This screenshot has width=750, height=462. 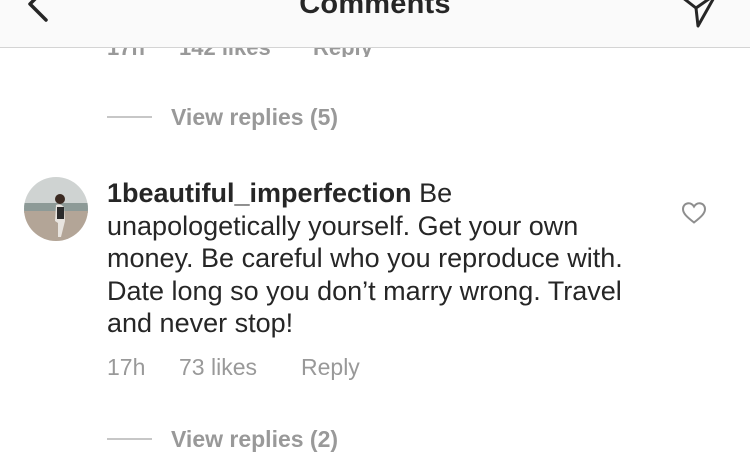 What do you see at coordinates (218, 367) in the screenshot?
I see `comment-likes: 73 likes` at bounding box center [218, 367].